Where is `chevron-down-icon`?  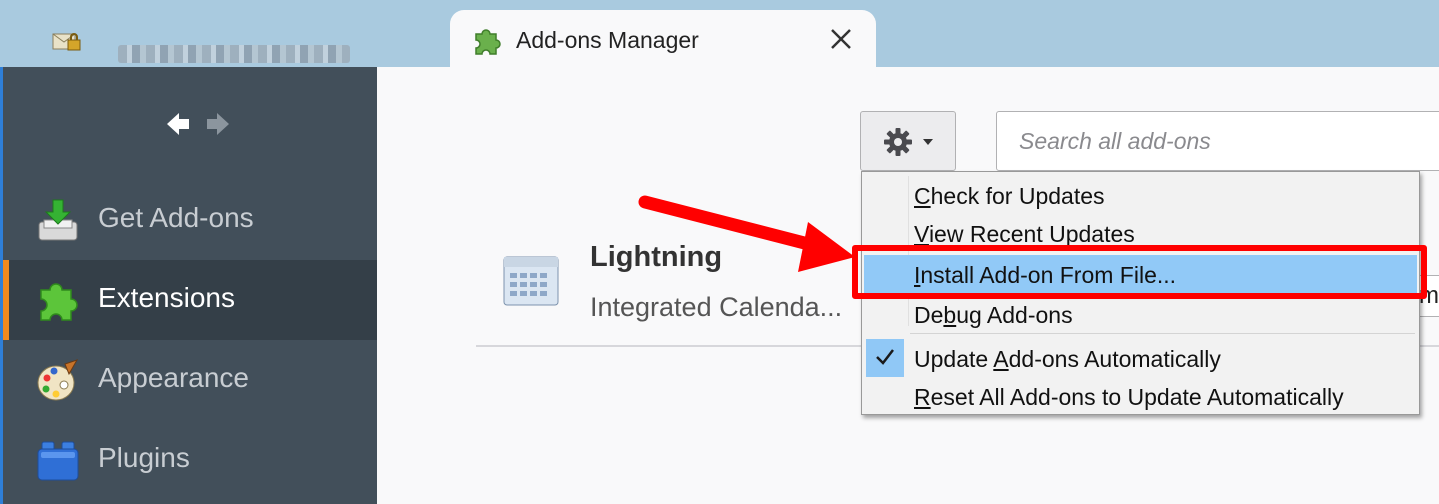 chevron-down-icon is located at coordinates (928, 142).